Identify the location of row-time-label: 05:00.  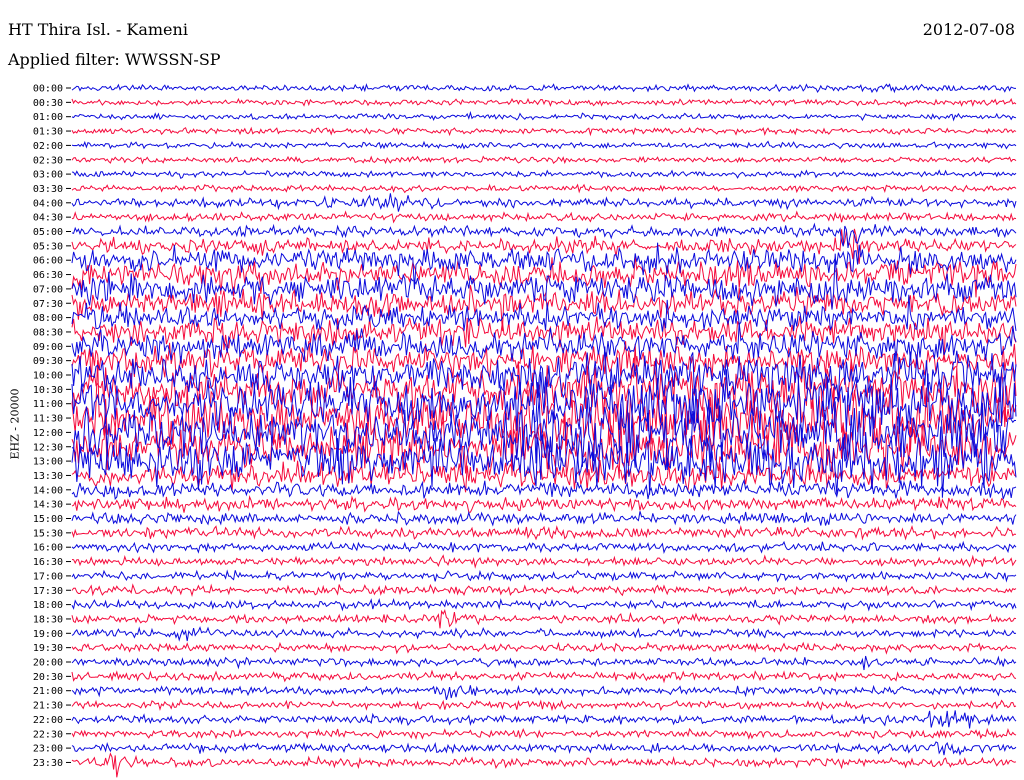
(48, 232).